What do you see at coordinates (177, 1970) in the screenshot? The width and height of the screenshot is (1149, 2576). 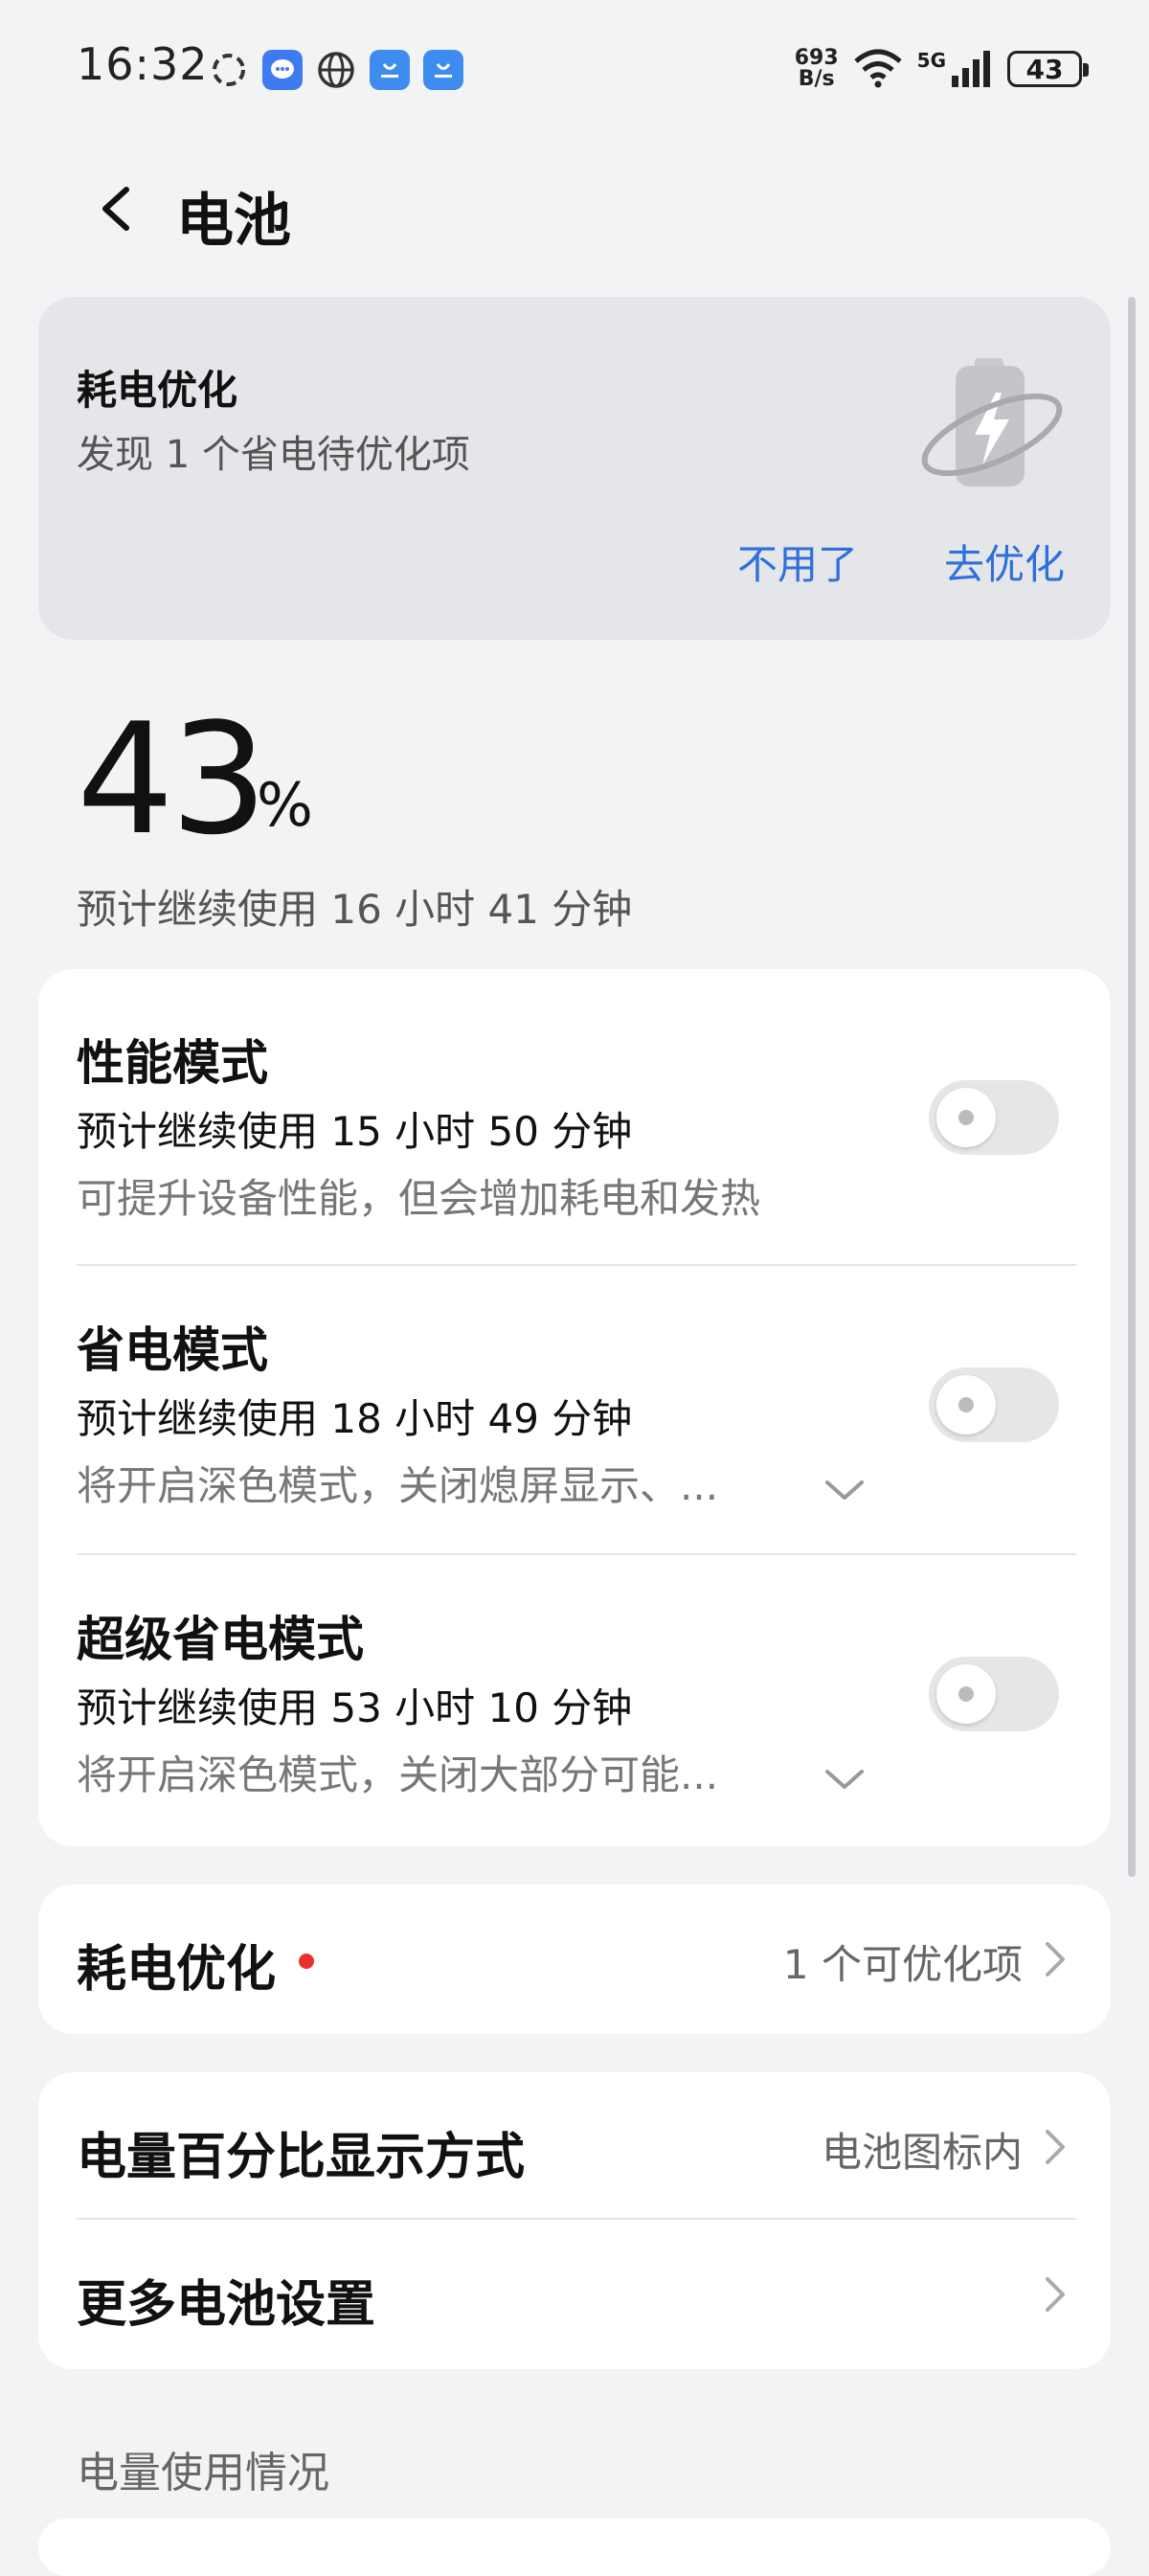 I see `row-title: 耗电优化` at bounding box center [177, 1970].